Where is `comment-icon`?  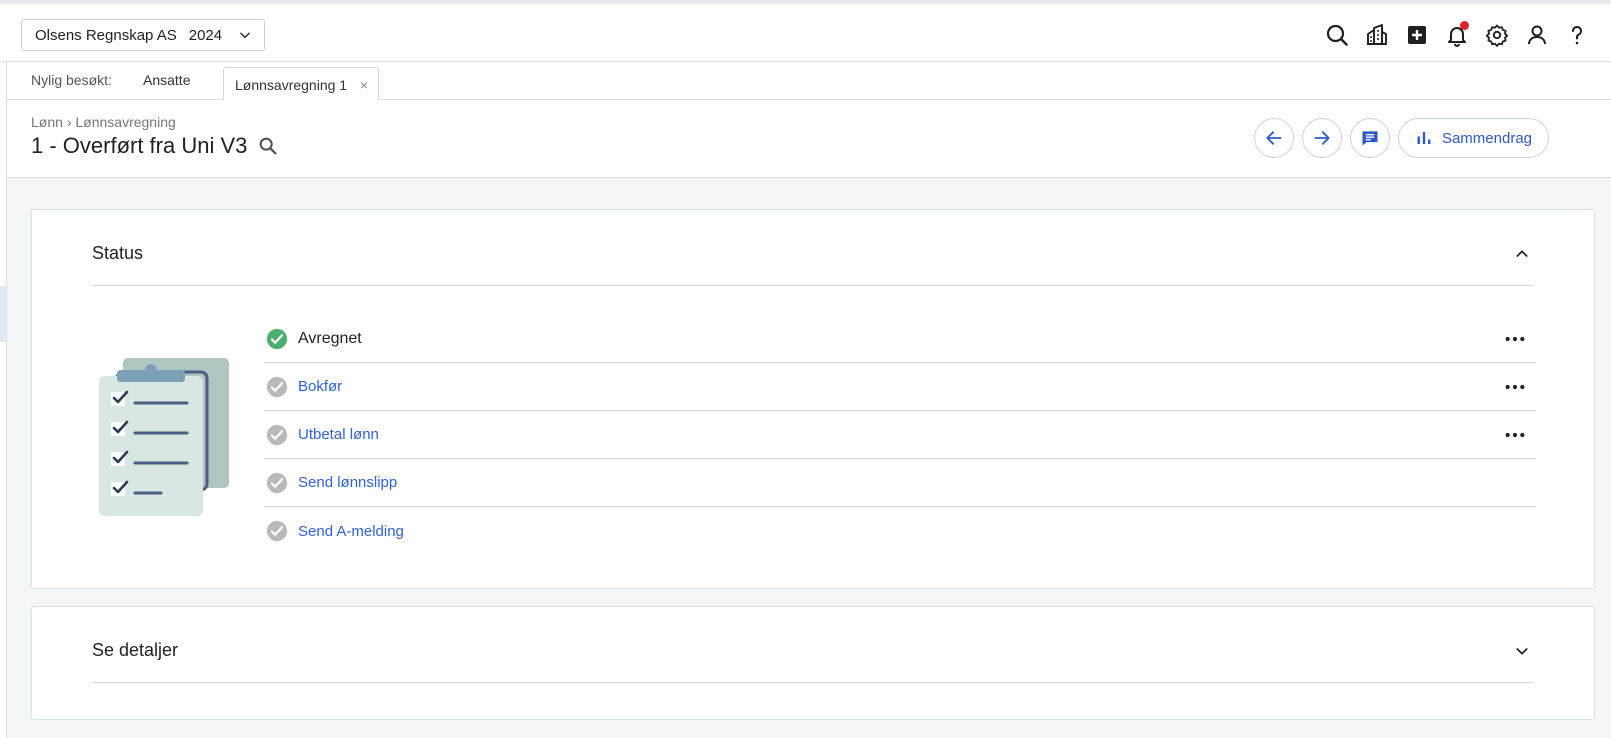 comment-icon is located at coordinates (1370, 138).